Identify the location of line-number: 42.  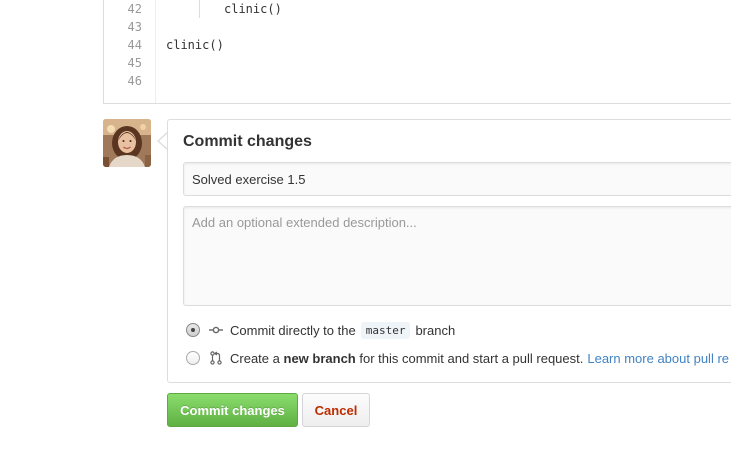
(134, 9).